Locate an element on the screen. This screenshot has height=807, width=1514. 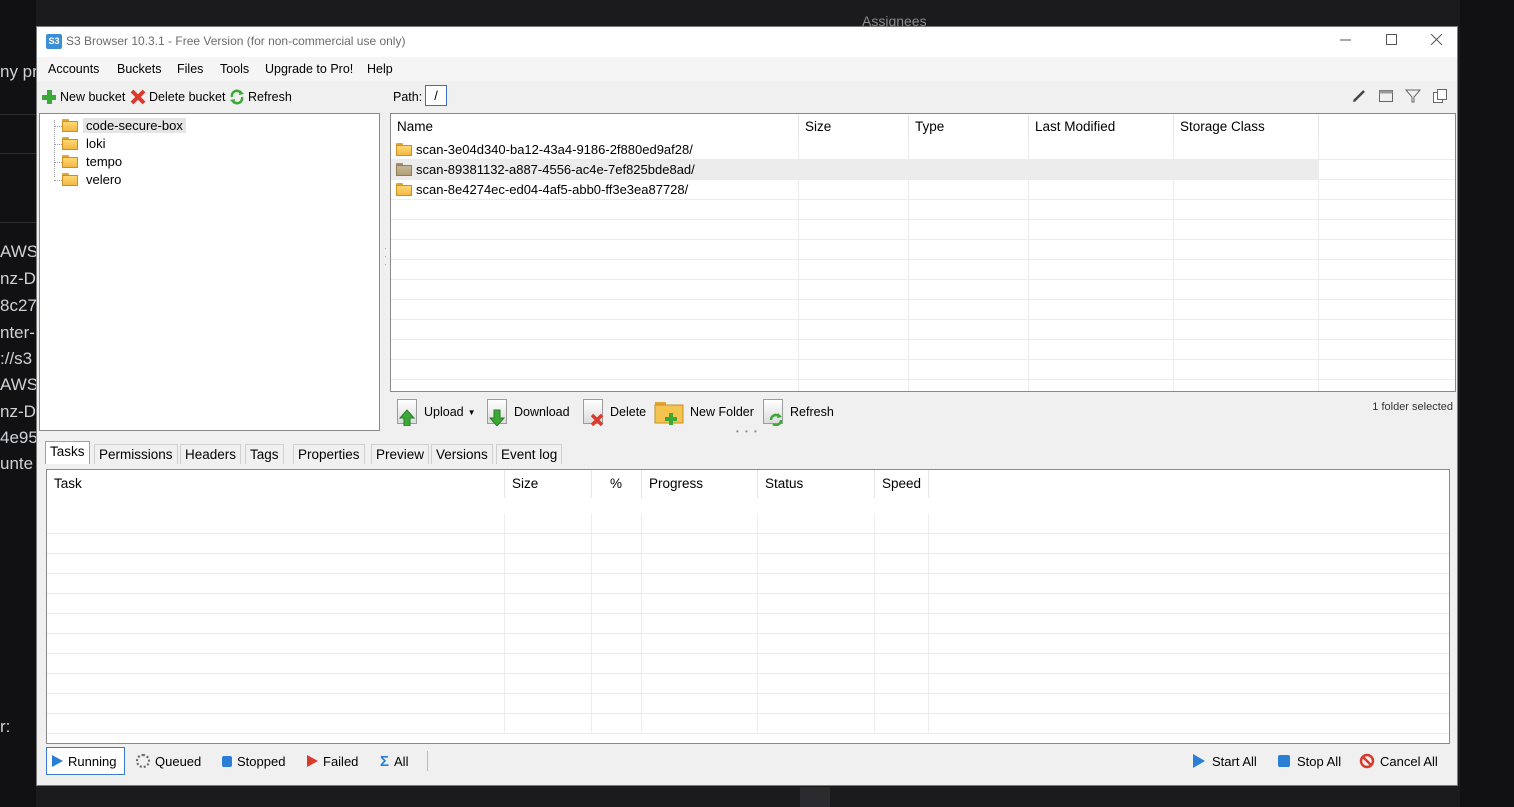
tab-permissions: Permissions is located at coordinates (136, 454).